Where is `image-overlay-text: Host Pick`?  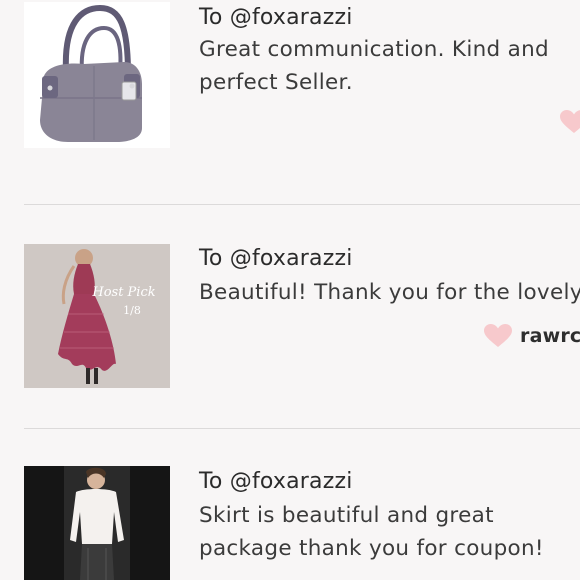
image-overlay-text: Host Pick is located at coordinates (123, 292).